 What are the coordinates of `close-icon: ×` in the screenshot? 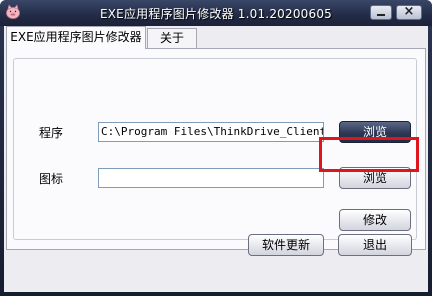 It's located at (409, 11).